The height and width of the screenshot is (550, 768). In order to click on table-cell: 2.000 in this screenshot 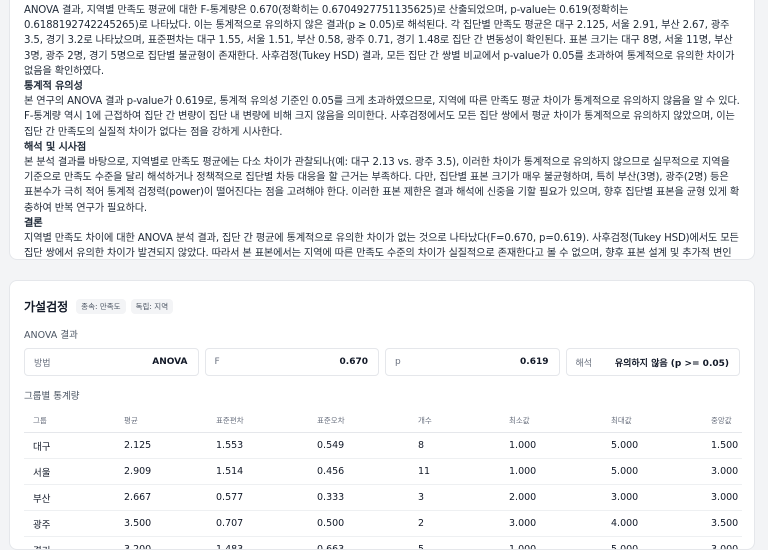, I will do `click(551, 498)`.